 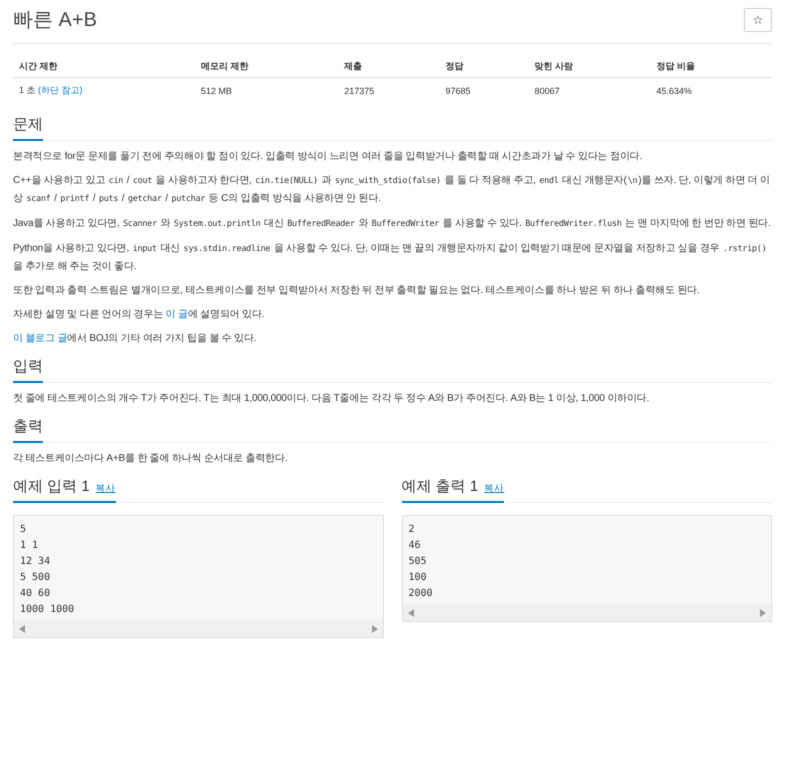 What do you see at coordinates (392, 224) in the screenshot?
I see `paragraph: Java를 사용하고 있다면, Scanner 와 System.out.println 대신 BufferedReader 와 BufferedWriter 를 사용할 수 있다. BufferedWriter.flush 는 맨 마지막에 한 번만 하면 된다.` at bounding box center [392, 224].